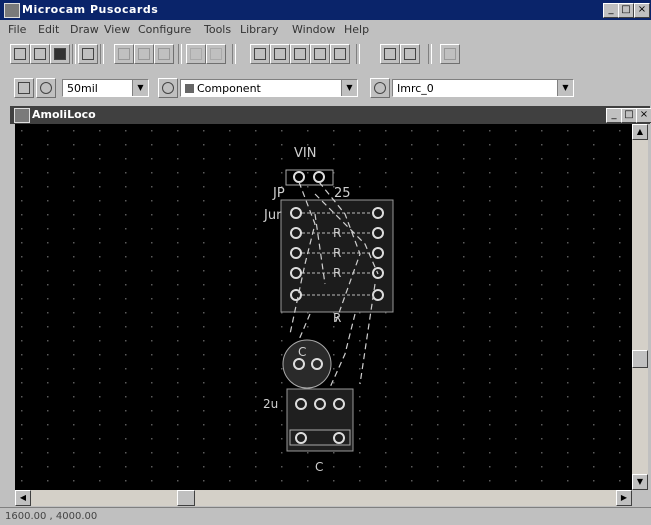 This screenshot has height=525, width=651. I want to click on document-title: AmoliLoco, so click(64, 114).